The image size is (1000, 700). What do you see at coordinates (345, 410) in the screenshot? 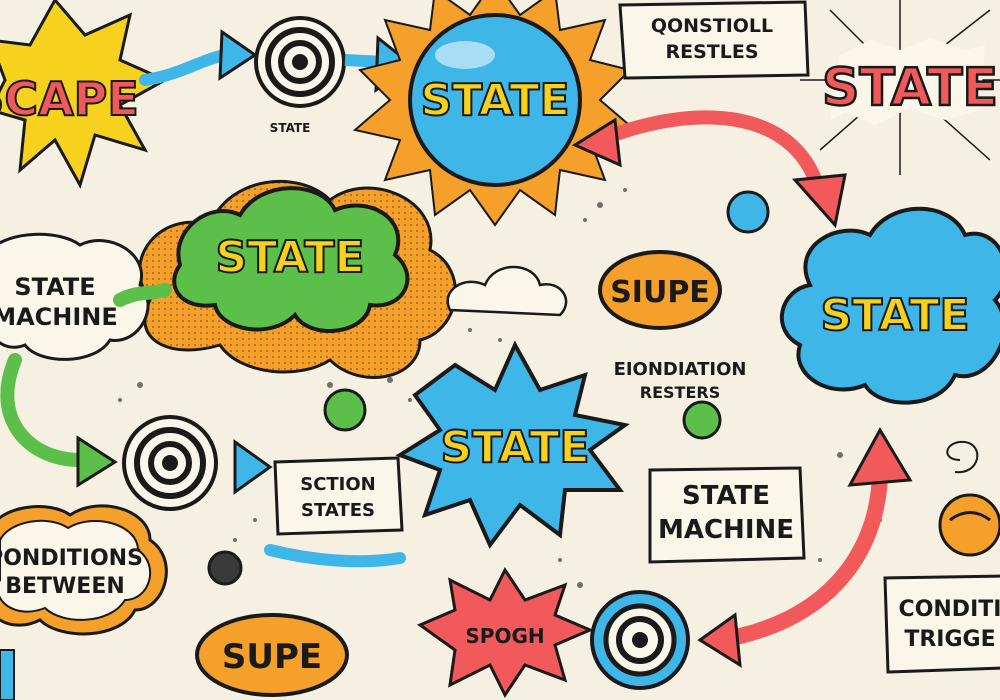
I see `green-bead-middle` at bounding box center [345, 410].